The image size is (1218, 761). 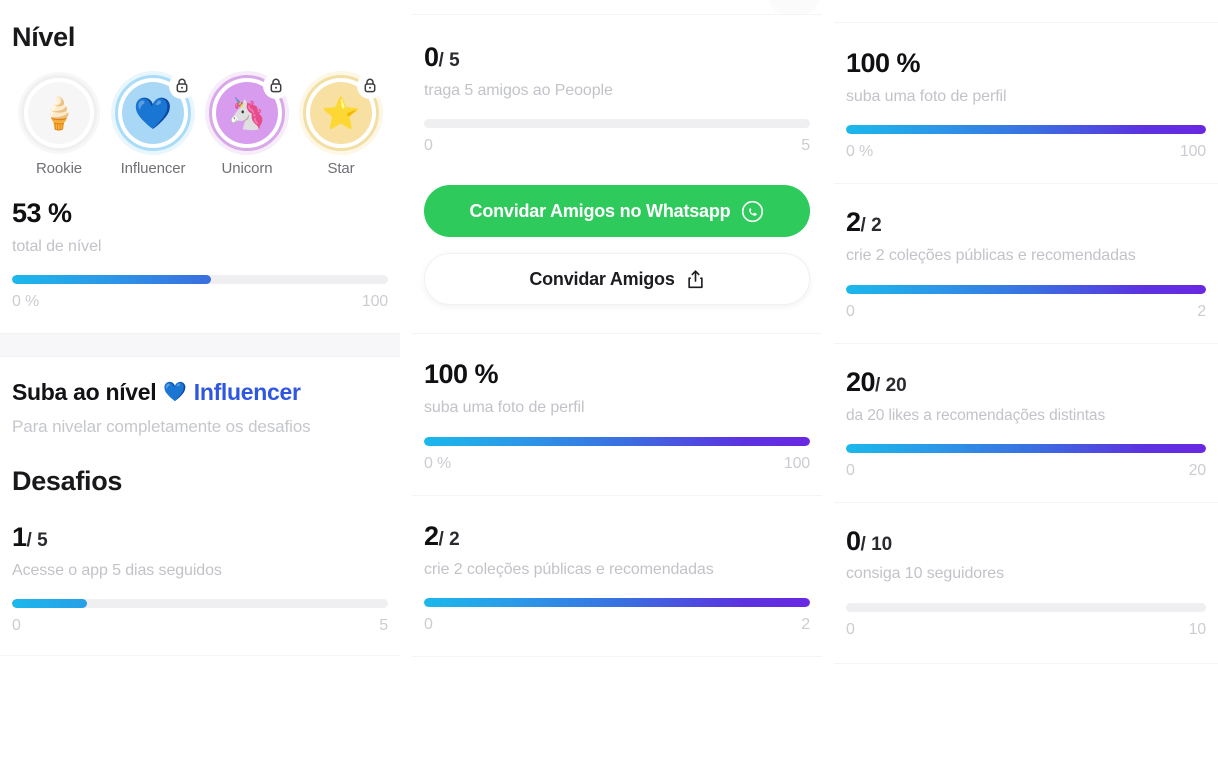 What do you see at coordinates (600, 210) in the screenshot?
I see `invite-whatsapp-label: Convidar Amigos no Whatsapp` at bounding box center [600, 210].